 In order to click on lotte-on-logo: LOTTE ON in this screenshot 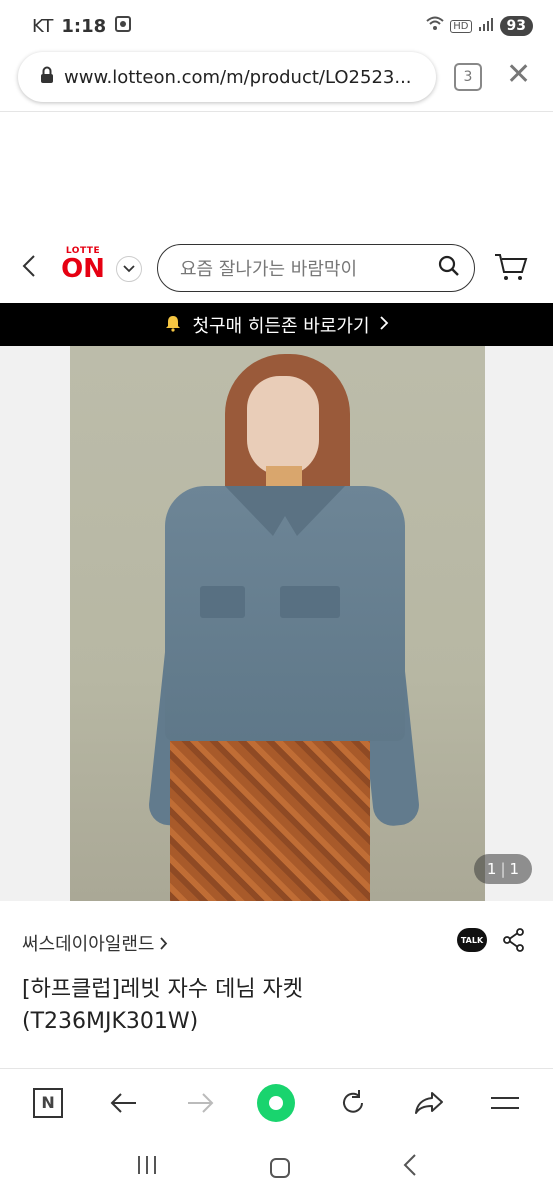, I will do `click(83, 264)`.